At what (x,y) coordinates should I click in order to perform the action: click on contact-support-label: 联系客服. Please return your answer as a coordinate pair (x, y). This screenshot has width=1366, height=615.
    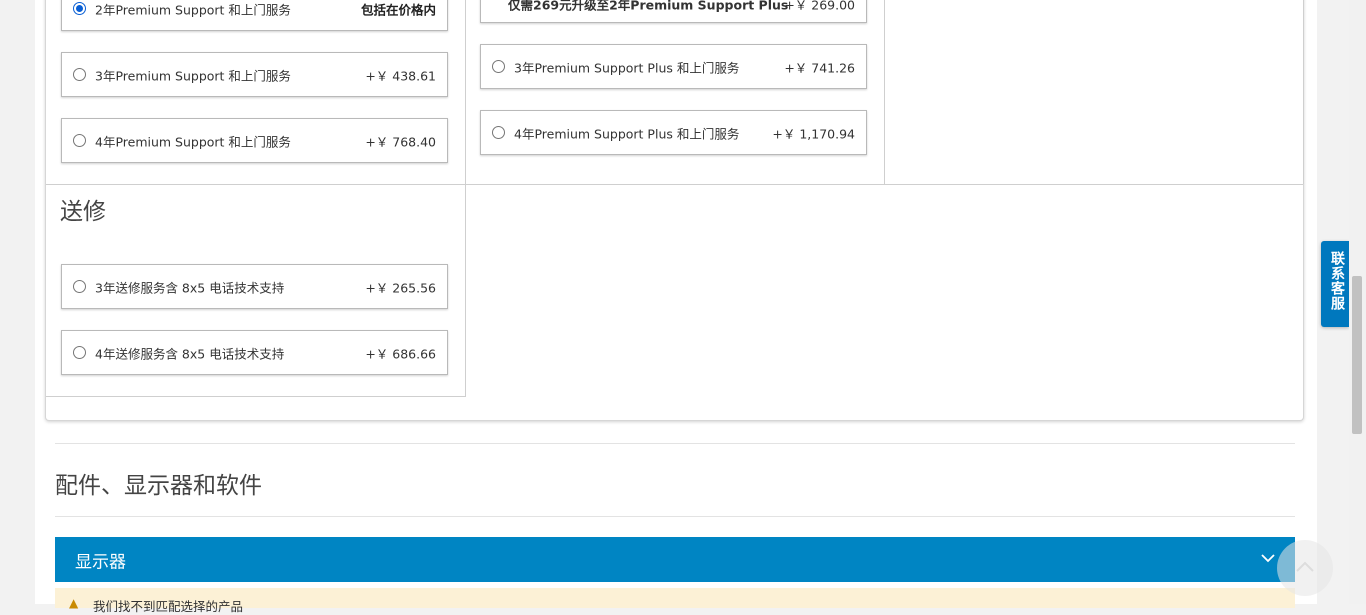
    Looking at the image, I should click on (1337, 281).